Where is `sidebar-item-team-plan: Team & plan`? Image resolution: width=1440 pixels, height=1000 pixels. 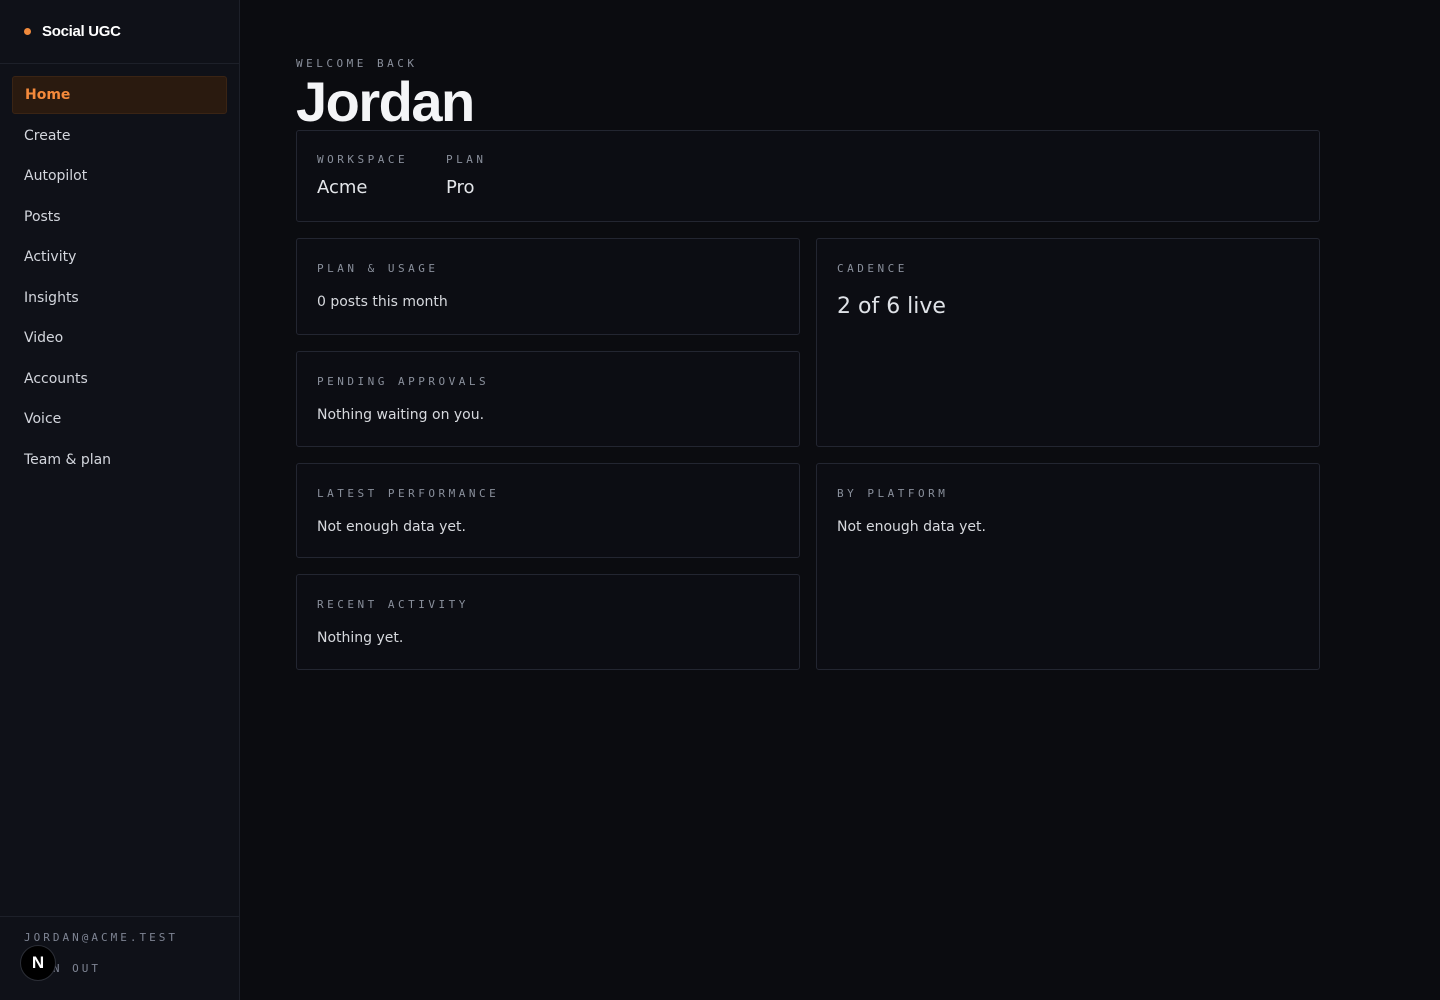
sidebar-item-team-plan: Team & plan is located at coordinates (119, 460).